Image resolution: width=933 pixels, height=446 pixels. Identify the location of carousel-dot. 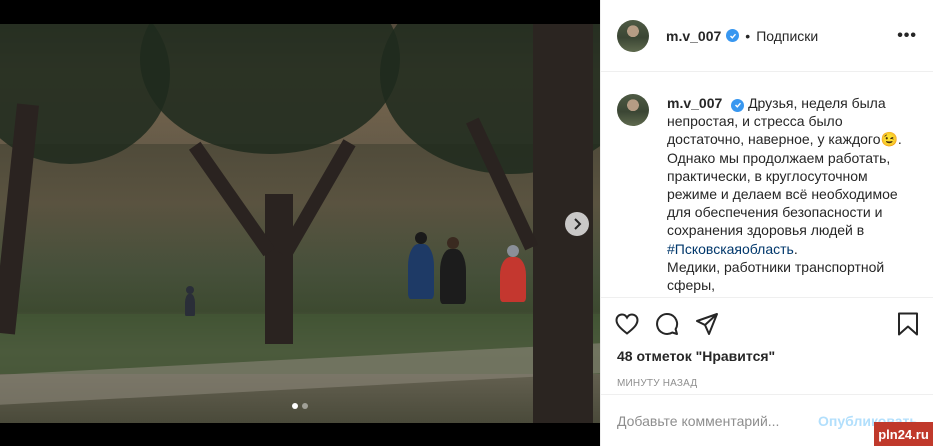
(305, 406).